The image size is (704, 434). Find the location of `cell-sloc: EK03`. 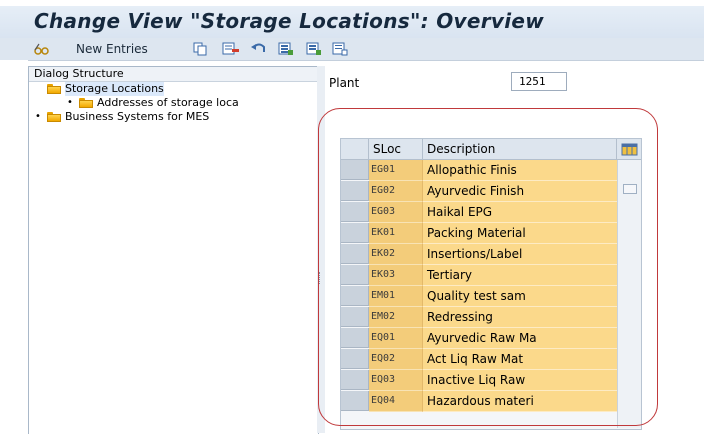

cell-sloc: EK03 is located at coordinates (396, 275).